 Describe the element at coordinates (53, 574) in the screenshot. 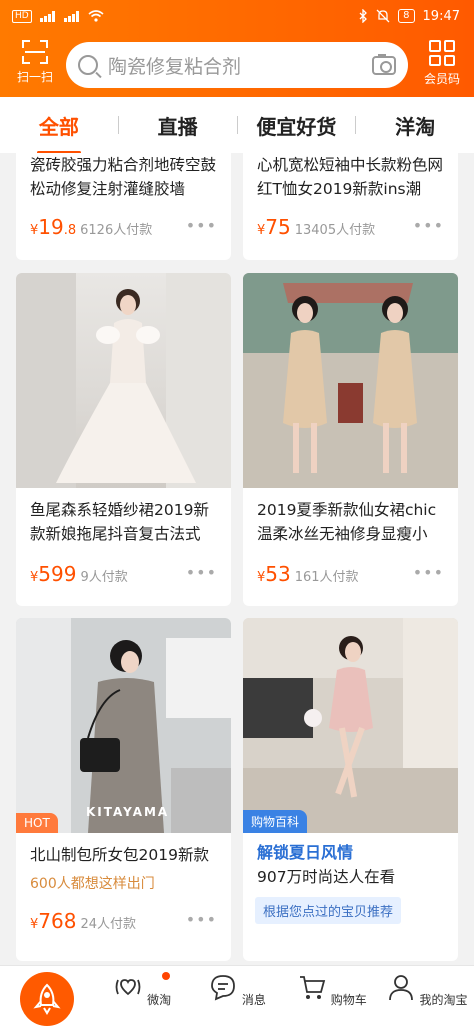

I see `product-price: ¥599` at that location.